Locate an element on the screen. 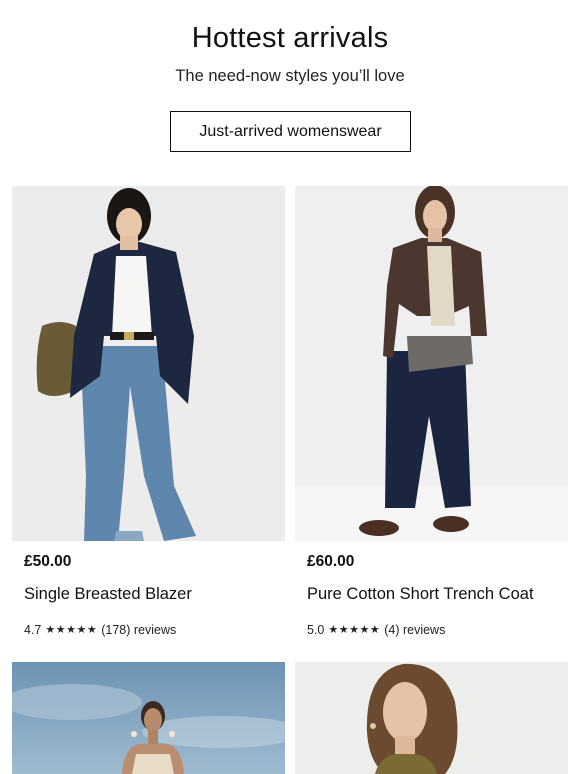 The height and width of the screenshot is (774, 580). shop-womenswear-button: Just-arrived womenswear is located at coordinates (290, 131).